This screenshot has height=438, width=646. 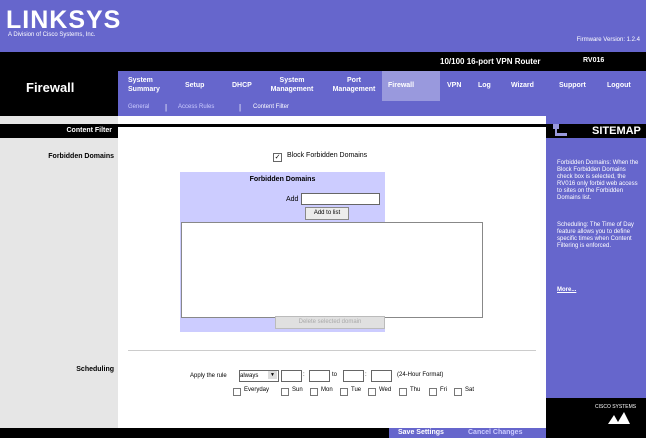 What do you see at coordinates (608, 40) in the screenshot?
I see `firmware-version: Firmware Version: 1.2.4` at bounding box center [608, 40].